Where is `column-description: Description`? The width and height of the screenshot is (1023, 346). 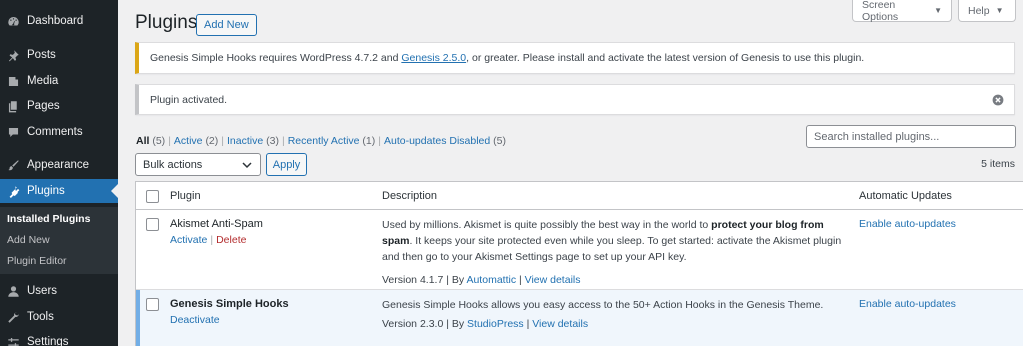
column-description: Description is located at coordinates (410, 196).